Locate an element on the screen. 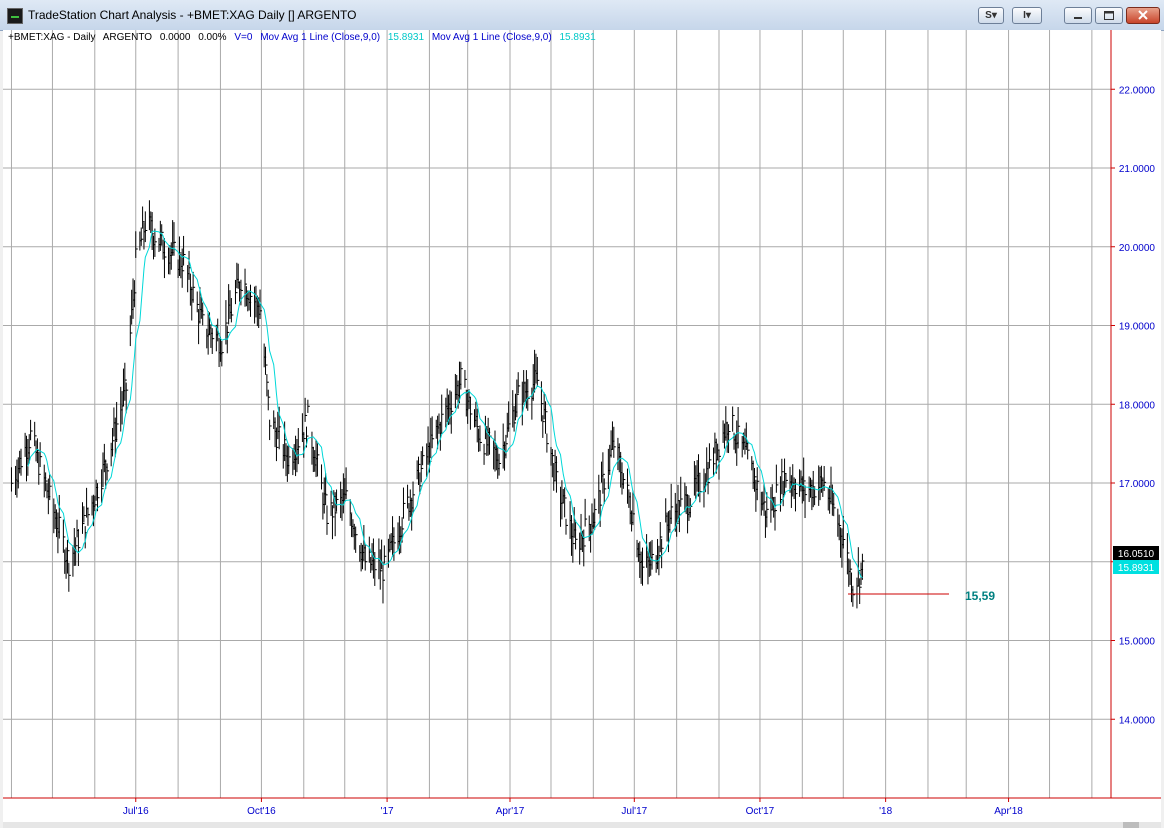 The height and width of the screenshot is (828, 1164). change-pct-label: 0.00% is located at coordinates (212, 37).